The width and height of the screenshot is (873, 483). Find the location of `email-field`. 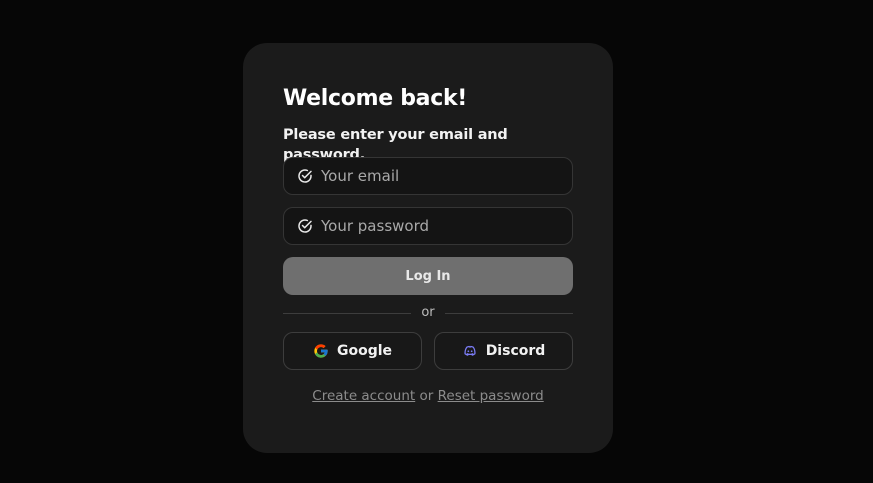

email-field is located at coordinates (428, 176).